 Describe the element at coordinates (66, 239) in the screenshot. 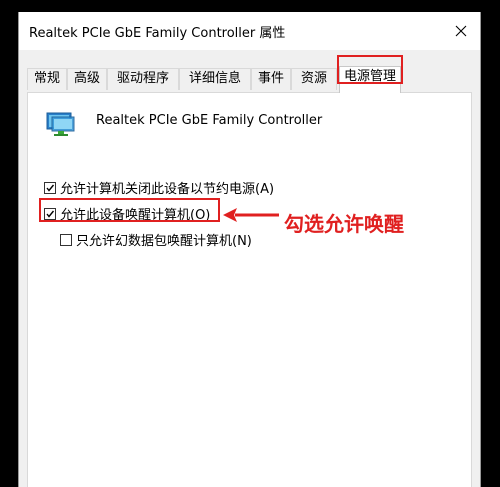

I see `magic-packet-checkbox` at that location.